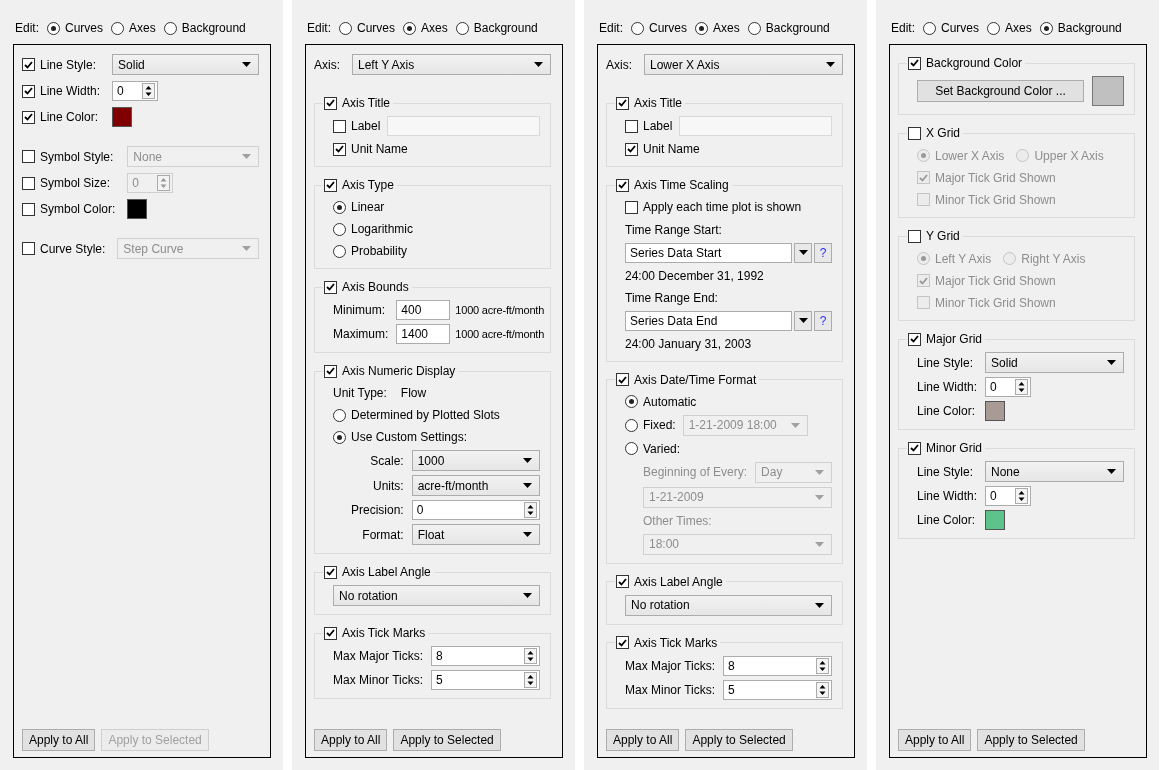 The height and width of the screenshot is (770, 1160). Describe the element at coordinates (370, 251) in the screenshot. I see `radio-option: Probability` at that location.